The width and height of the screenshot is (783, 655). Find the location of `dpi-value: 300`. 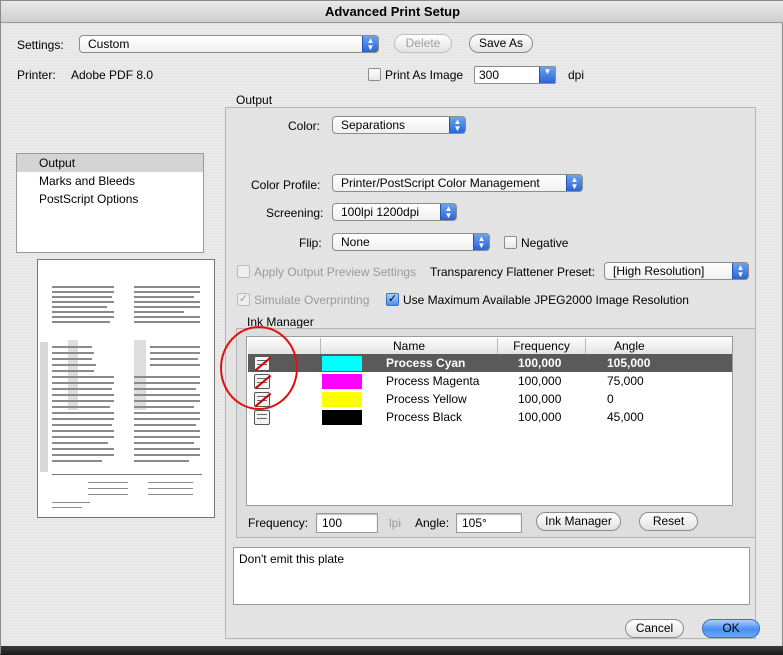

dpi-value: 300 is located at coordinates (489, 75).